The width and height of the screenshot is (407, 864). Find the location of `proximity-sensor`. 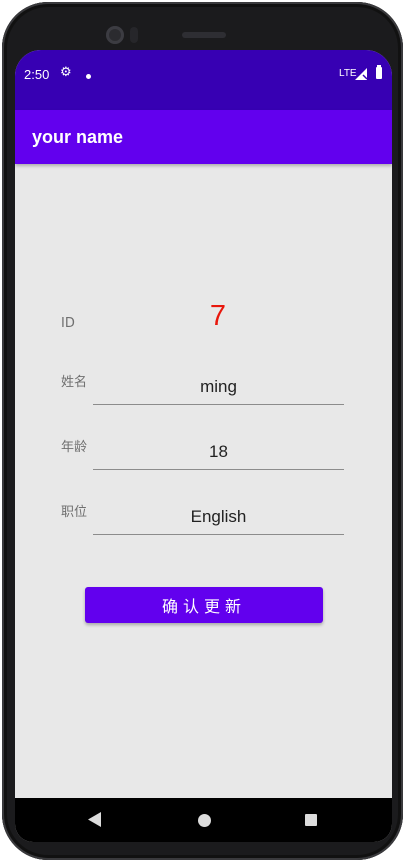

proximity-sensor is located at coordinates (134, 35).